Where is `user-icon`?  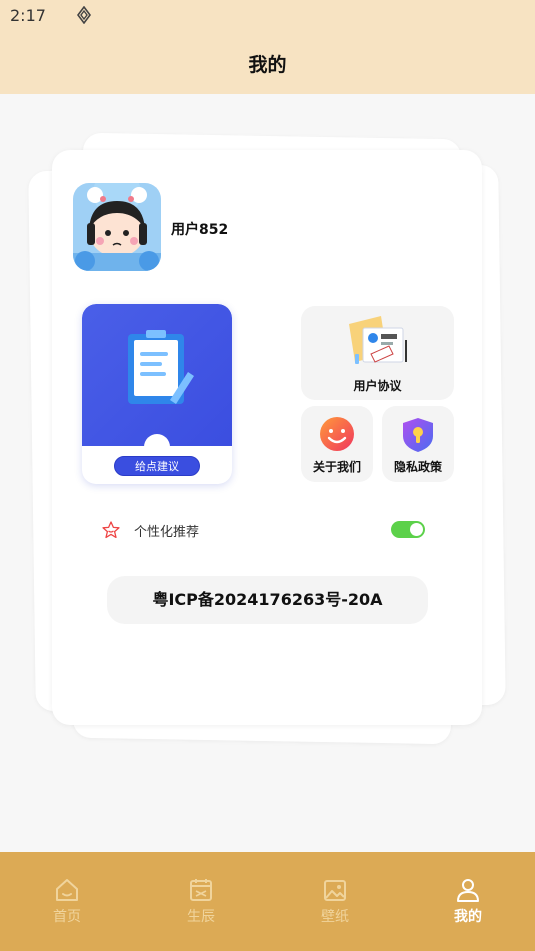
user-icon is located at coordinates (468, 890).